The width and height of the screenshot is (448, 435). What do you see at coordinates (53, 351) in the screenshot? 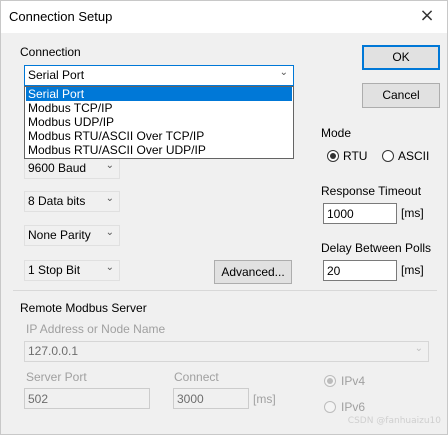
I see `ip-address-value: 127.0.0.1` at bounding box center [53, 351].